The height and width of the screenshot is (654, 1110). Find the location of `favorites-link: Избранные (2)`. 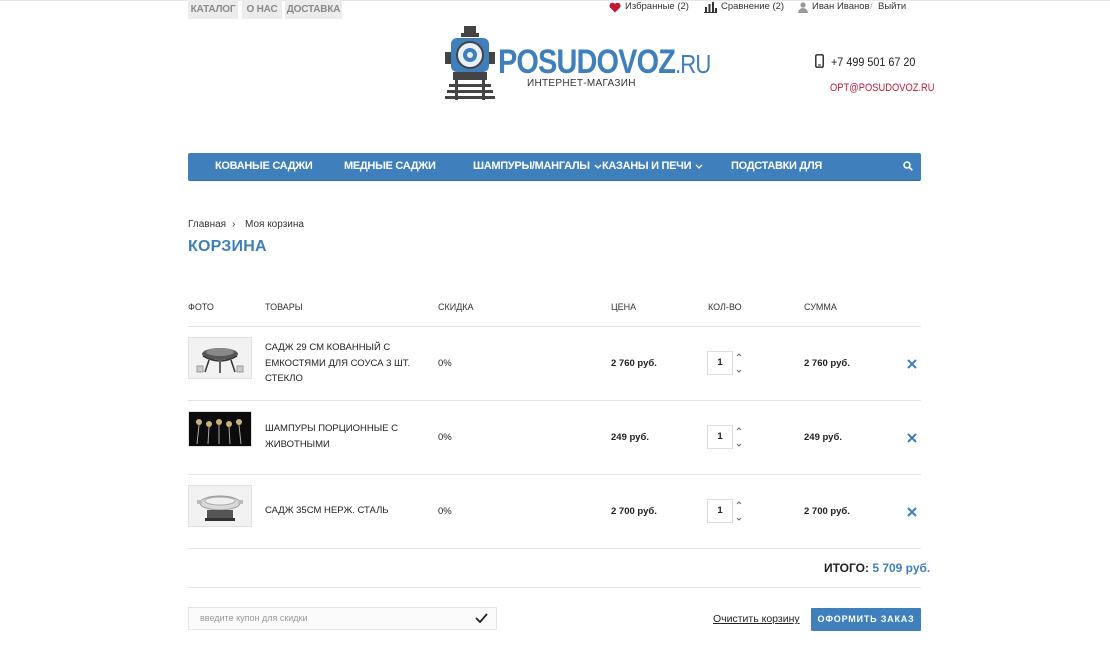

favorites-link: Избранные (2) is located at coordinates (649, 7).